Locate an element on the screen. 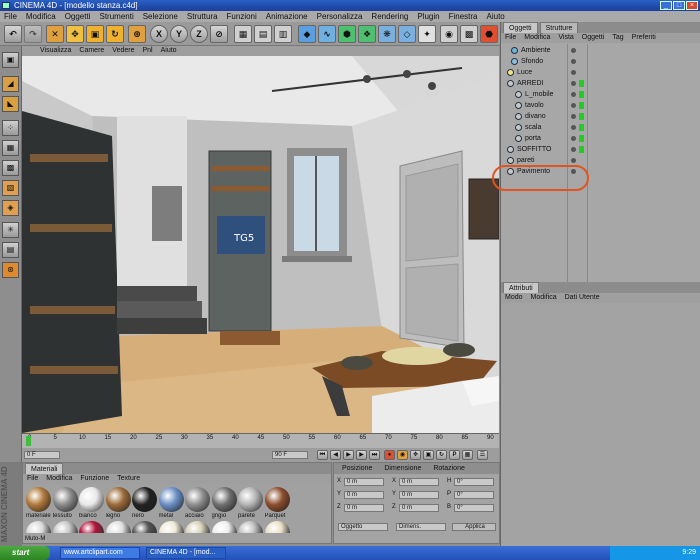 Image resolution: width=700 pixels, height=560 pixels. undo-icon: ↶ is located at coordinates (13, 34).